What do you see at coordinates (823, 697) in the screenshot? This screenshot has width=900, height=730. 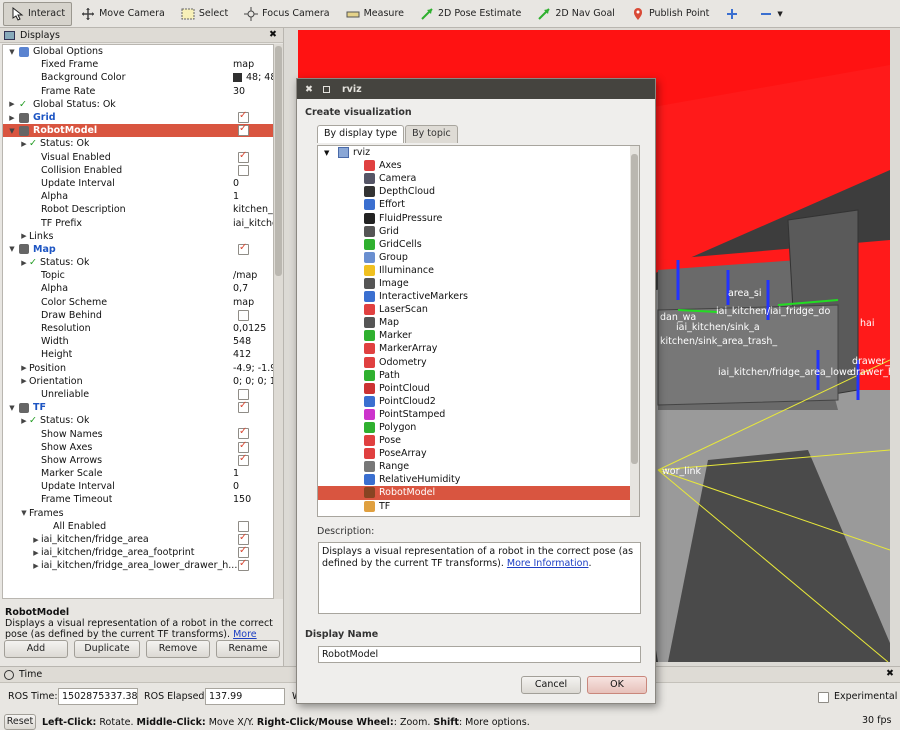 I see `experimental-checkbox` at bounding box center [823, 697].